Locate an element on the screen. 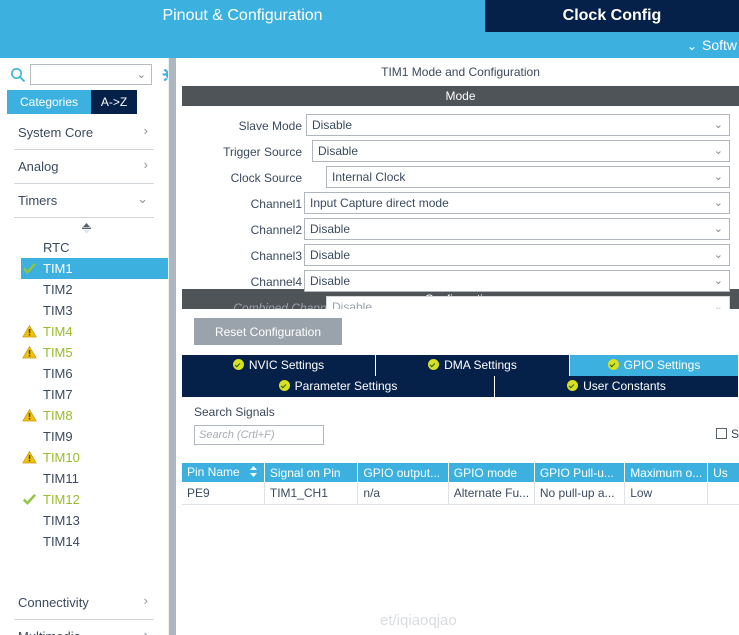  sidebar-item-timers: Timers ⌄ is located at coordinates (84, 201).